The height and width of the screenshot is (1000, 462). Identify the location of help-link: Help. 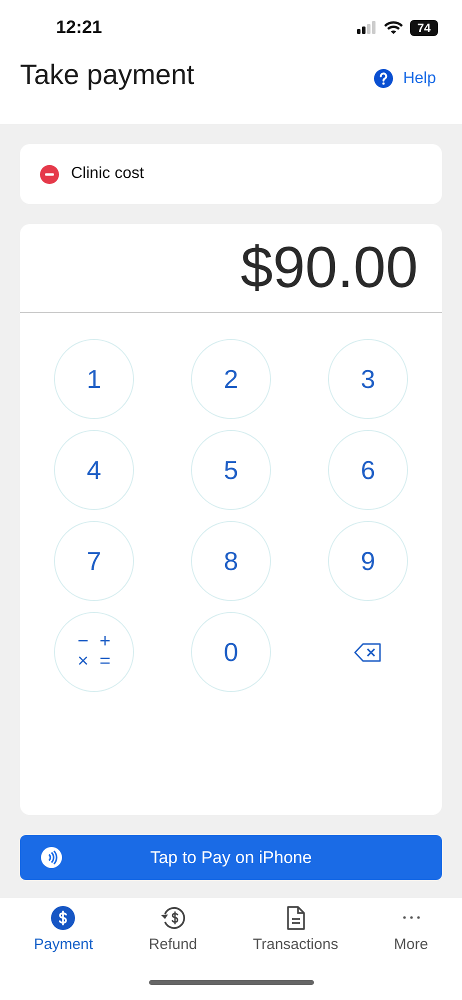
(405, 78).